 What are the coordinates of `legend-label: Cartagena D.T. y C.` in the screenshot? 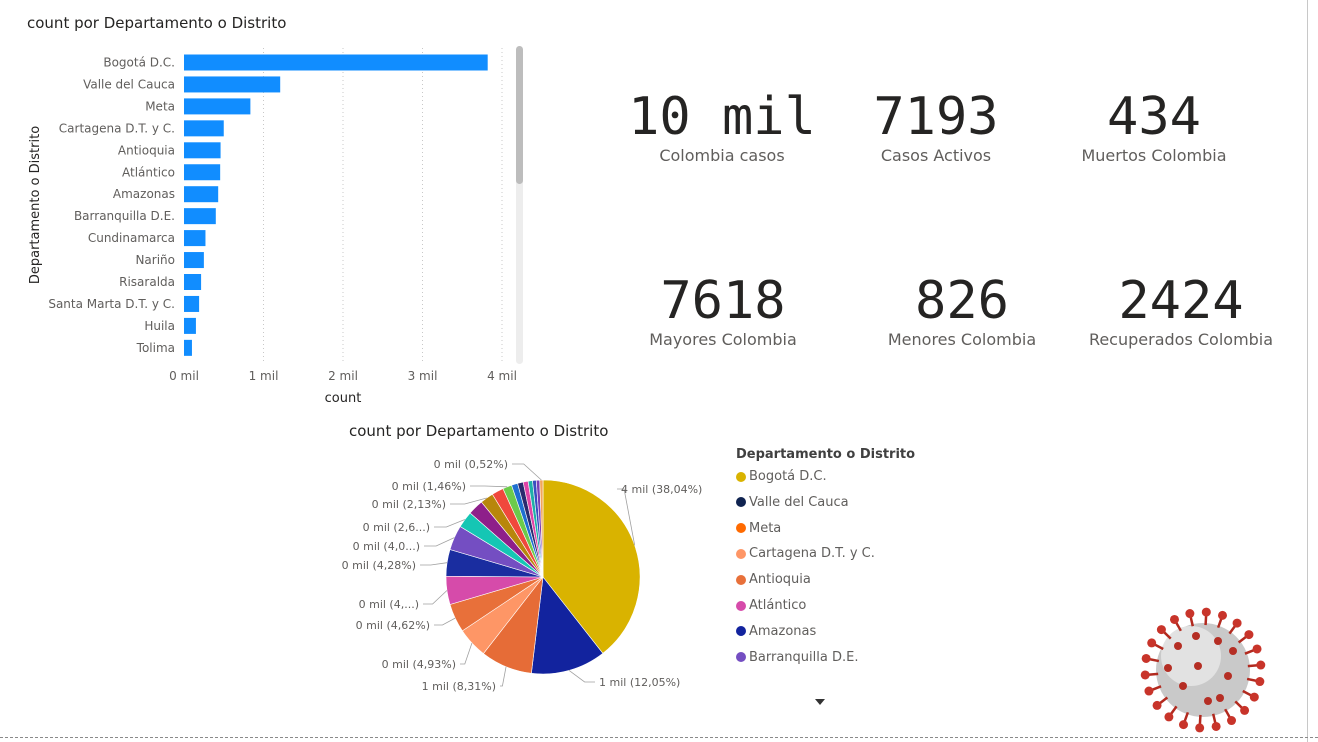 It's located at (812, 554).